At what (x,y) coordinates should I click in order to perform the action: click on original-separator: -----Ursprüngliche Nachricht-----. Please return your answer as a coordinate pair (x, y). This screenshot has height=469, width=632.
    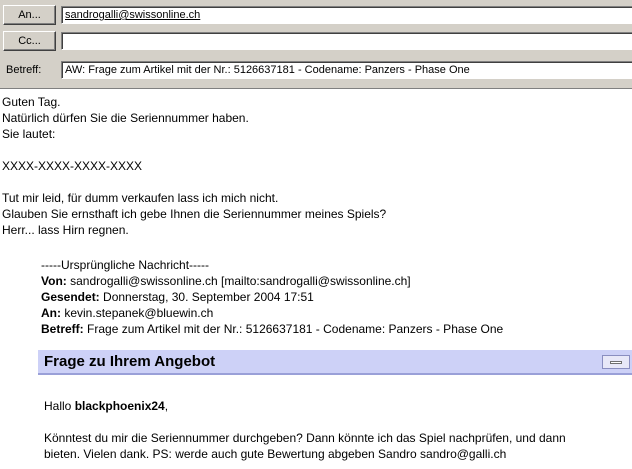
    Looking at the image, I should click on (125, 265).